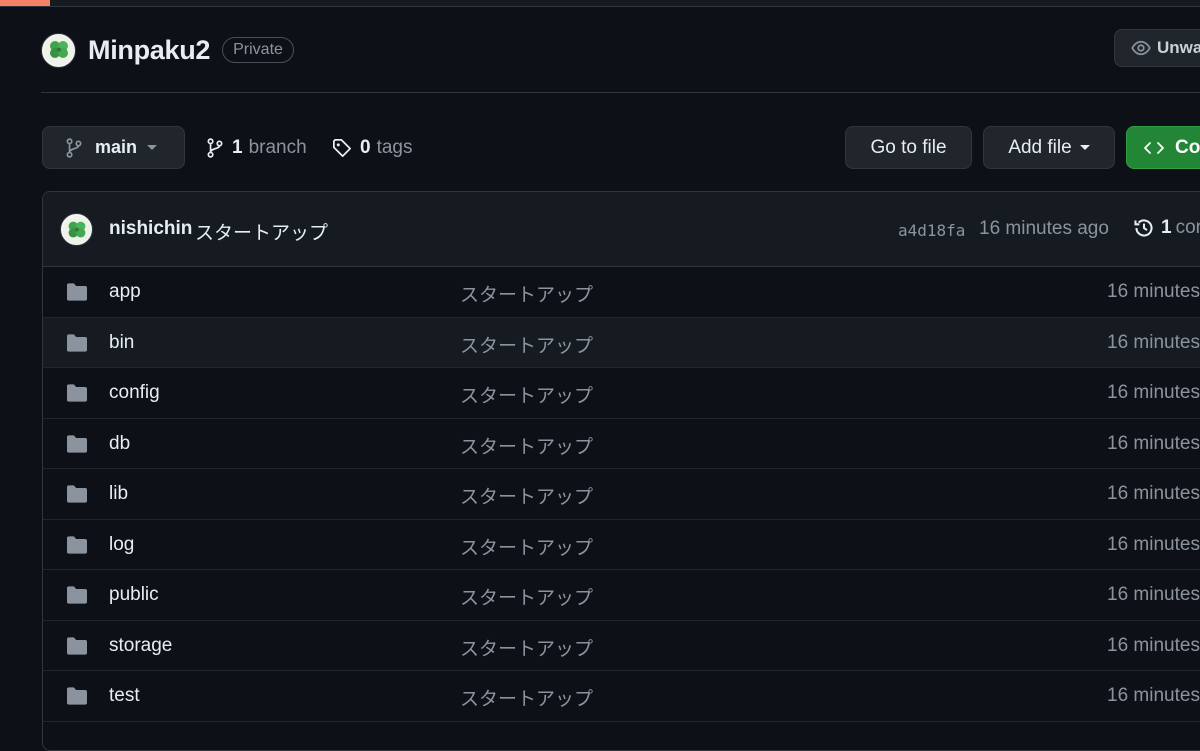 The width and height of the screenshot is (1200, 751). I want to click on file-row: app スタートアップ 16 minutes, so click(621, 292).